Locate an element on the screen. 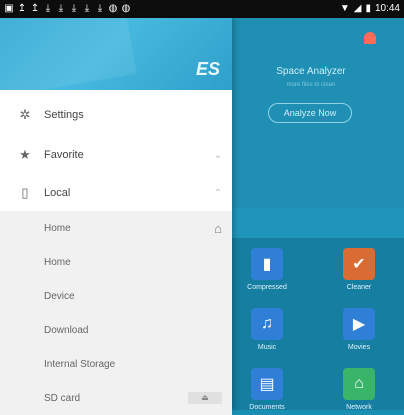 This screenshot has width=404, height=415. play-icon: ▶ is located at coordinates (359, 324).